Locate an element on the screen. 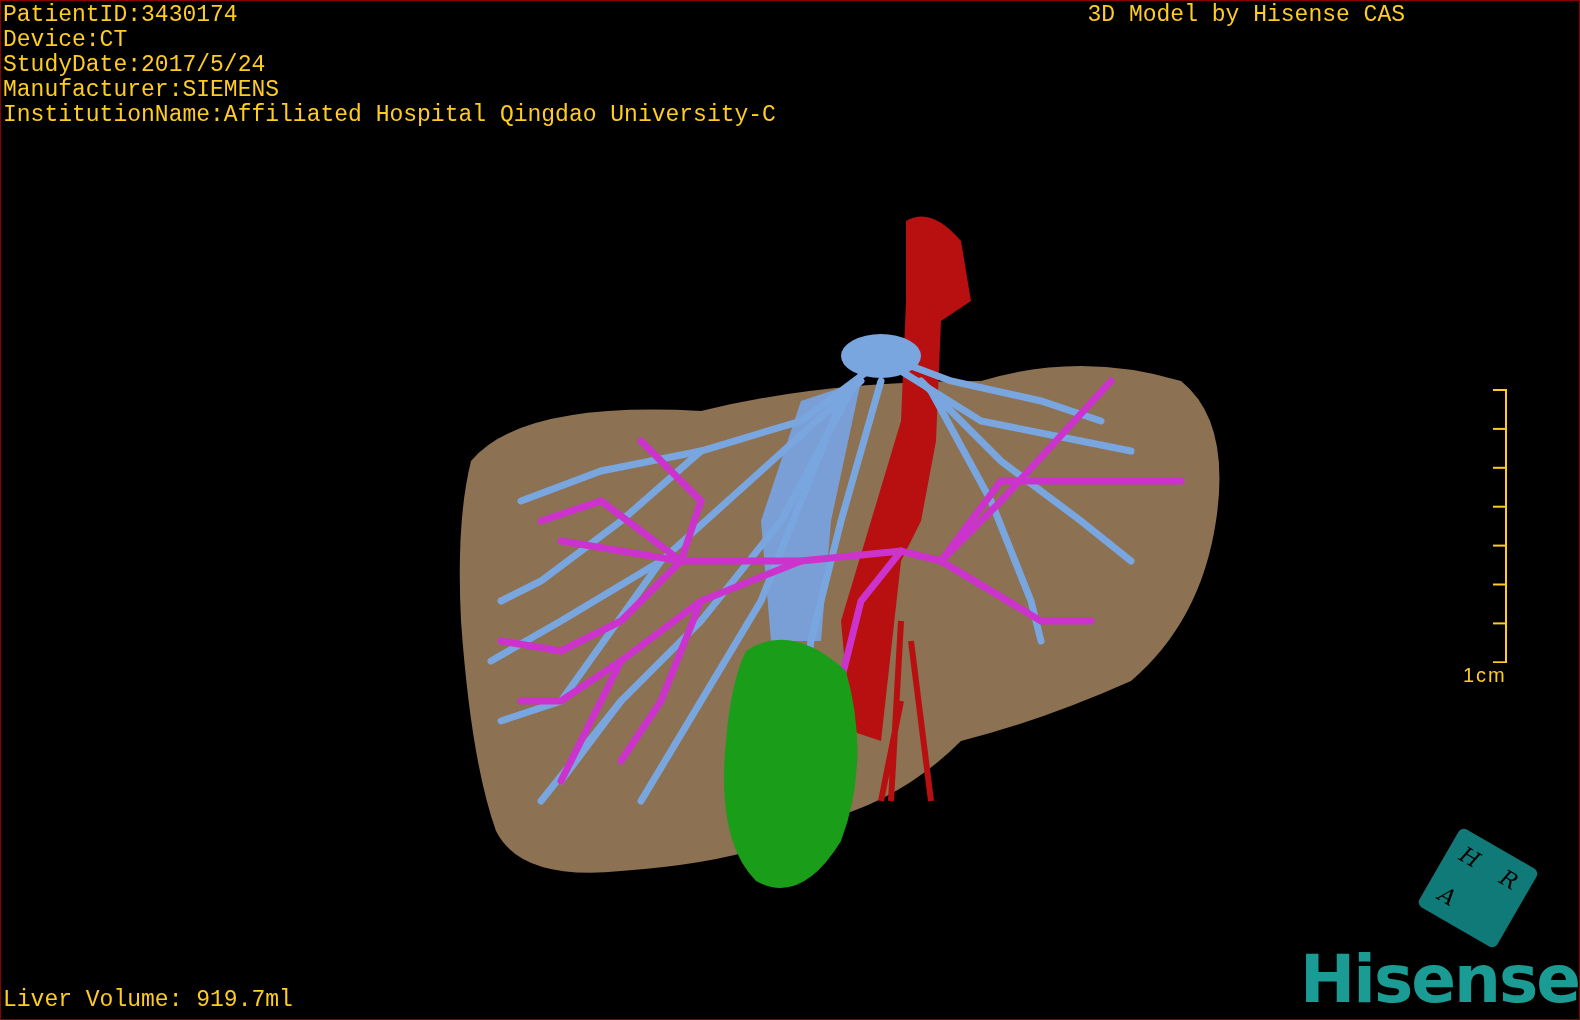 The image size is (1580, 1020). hisense-logo: Hisense is located at coordinates (1439, 980).